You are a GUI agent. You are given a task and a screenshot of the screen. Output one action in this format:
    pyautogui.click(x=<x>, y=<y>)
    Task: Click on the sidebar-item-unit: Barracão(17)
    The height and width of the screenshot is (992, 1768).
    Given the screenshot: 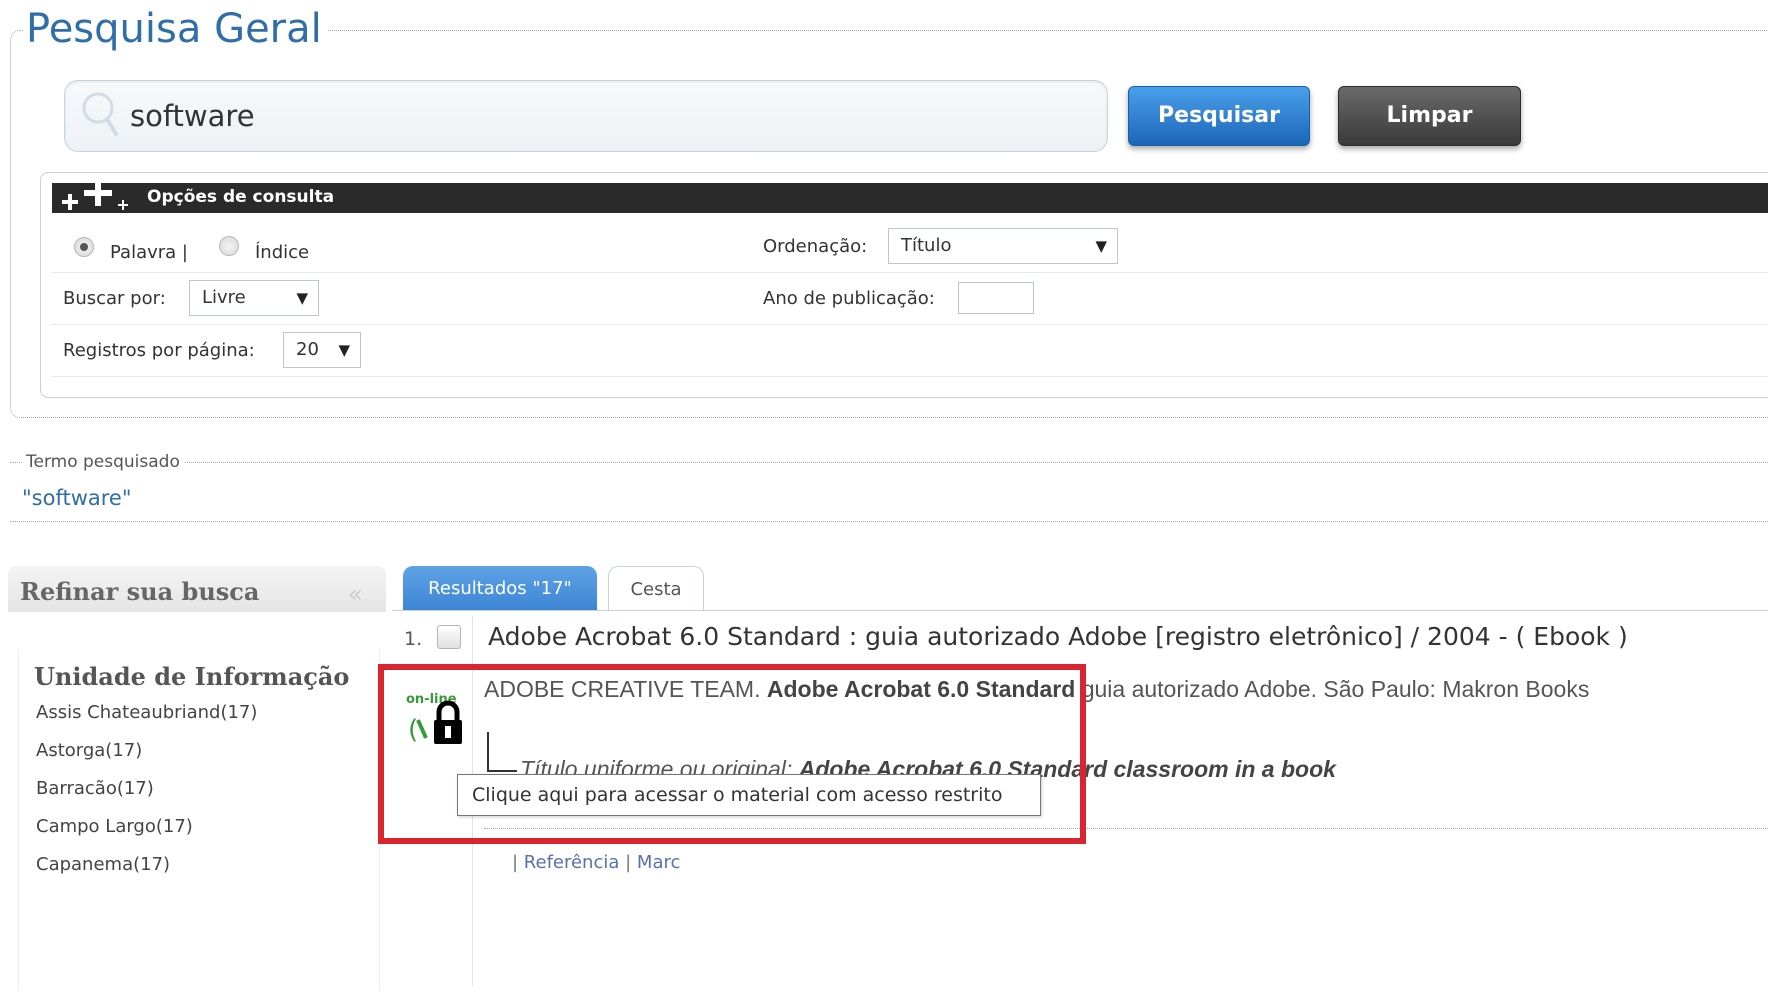 What is the action you would take?
    pyautogui.click(x=95, y=788)
    